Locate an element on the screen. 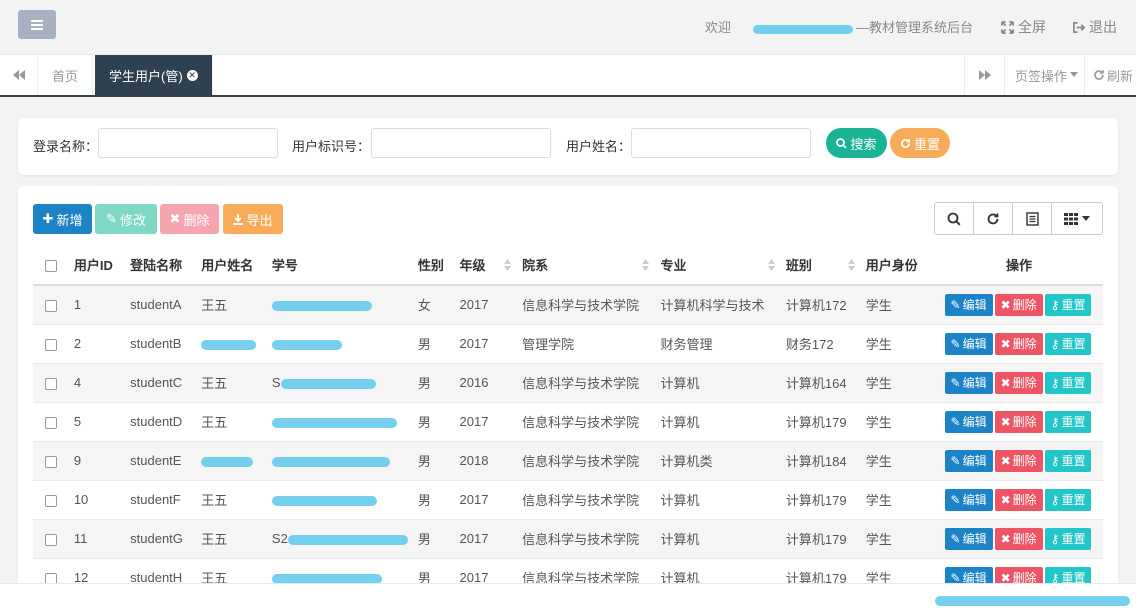  tab-scroll-left-button is located at coordinates (19, 75).